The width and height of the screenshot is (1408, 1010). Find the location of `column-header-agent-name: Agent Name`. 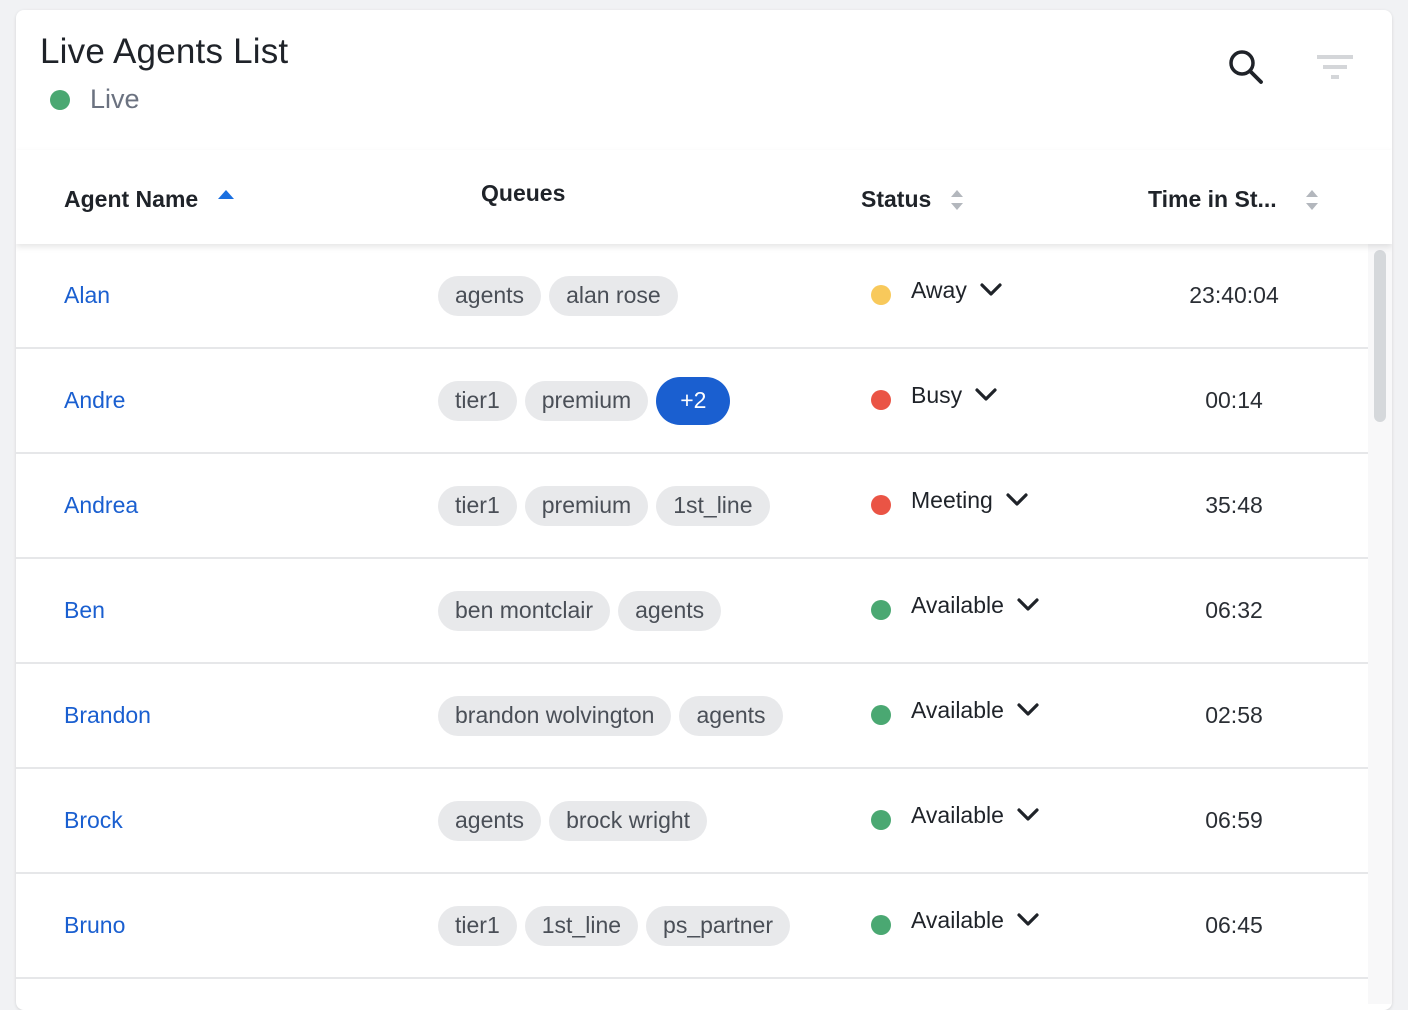

column-header-agent-name: Agent Name is located at coordinates (149, 199).